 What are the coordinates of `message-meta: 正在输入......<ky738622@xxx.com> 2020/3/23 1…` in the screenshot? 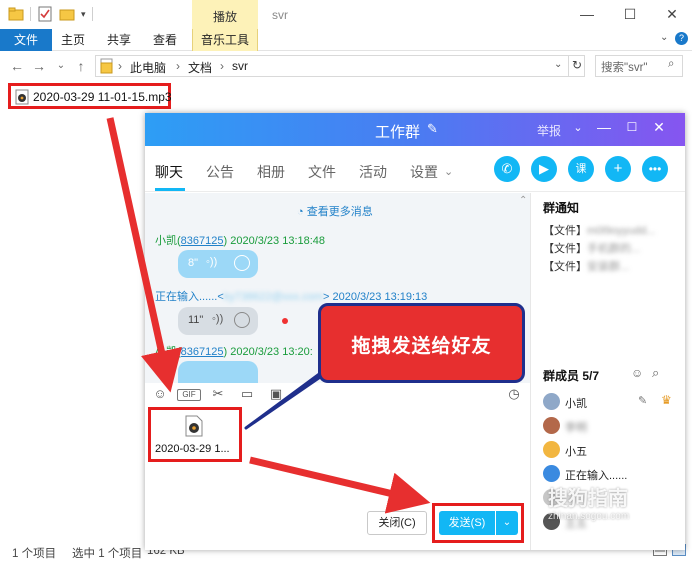 It's located at (291, 297).